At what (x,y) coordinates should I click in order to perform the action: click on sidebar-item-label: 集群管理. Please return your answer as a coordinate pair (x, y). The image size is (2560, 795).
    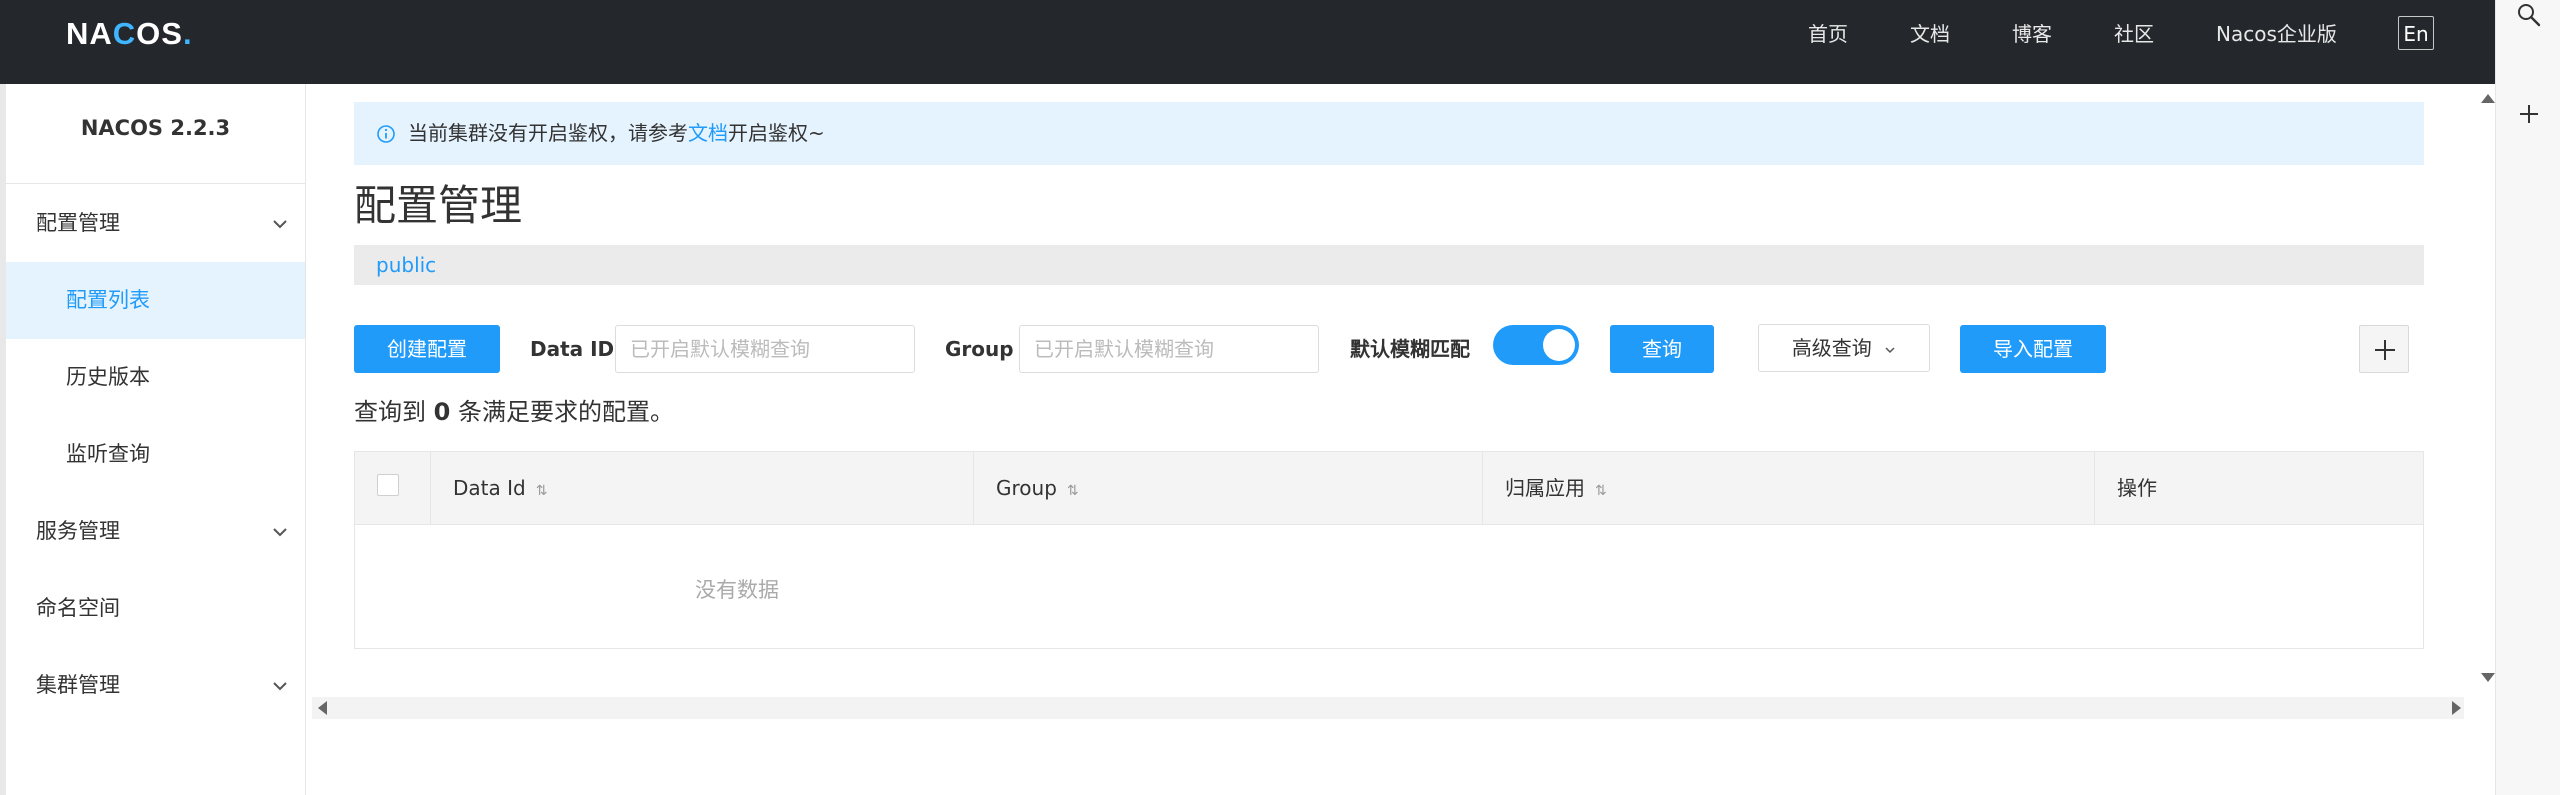
    Looking at the image, I should click on (78, 685).